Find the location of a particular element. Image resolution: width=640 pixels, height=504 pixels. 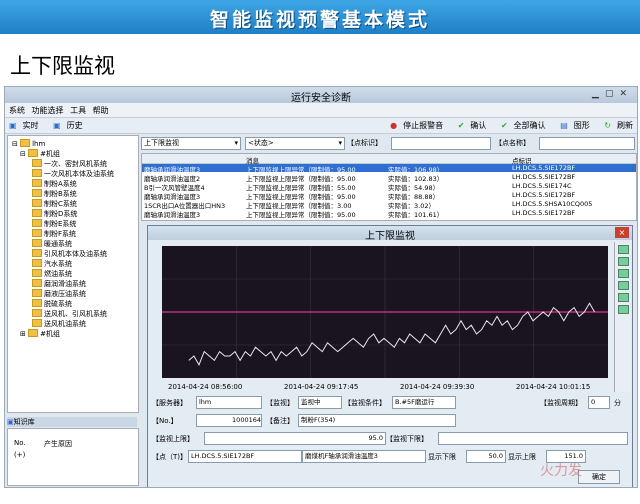

x-tick-label: 2014-04-24 09:17:45 is located at coordinates (321, 387).